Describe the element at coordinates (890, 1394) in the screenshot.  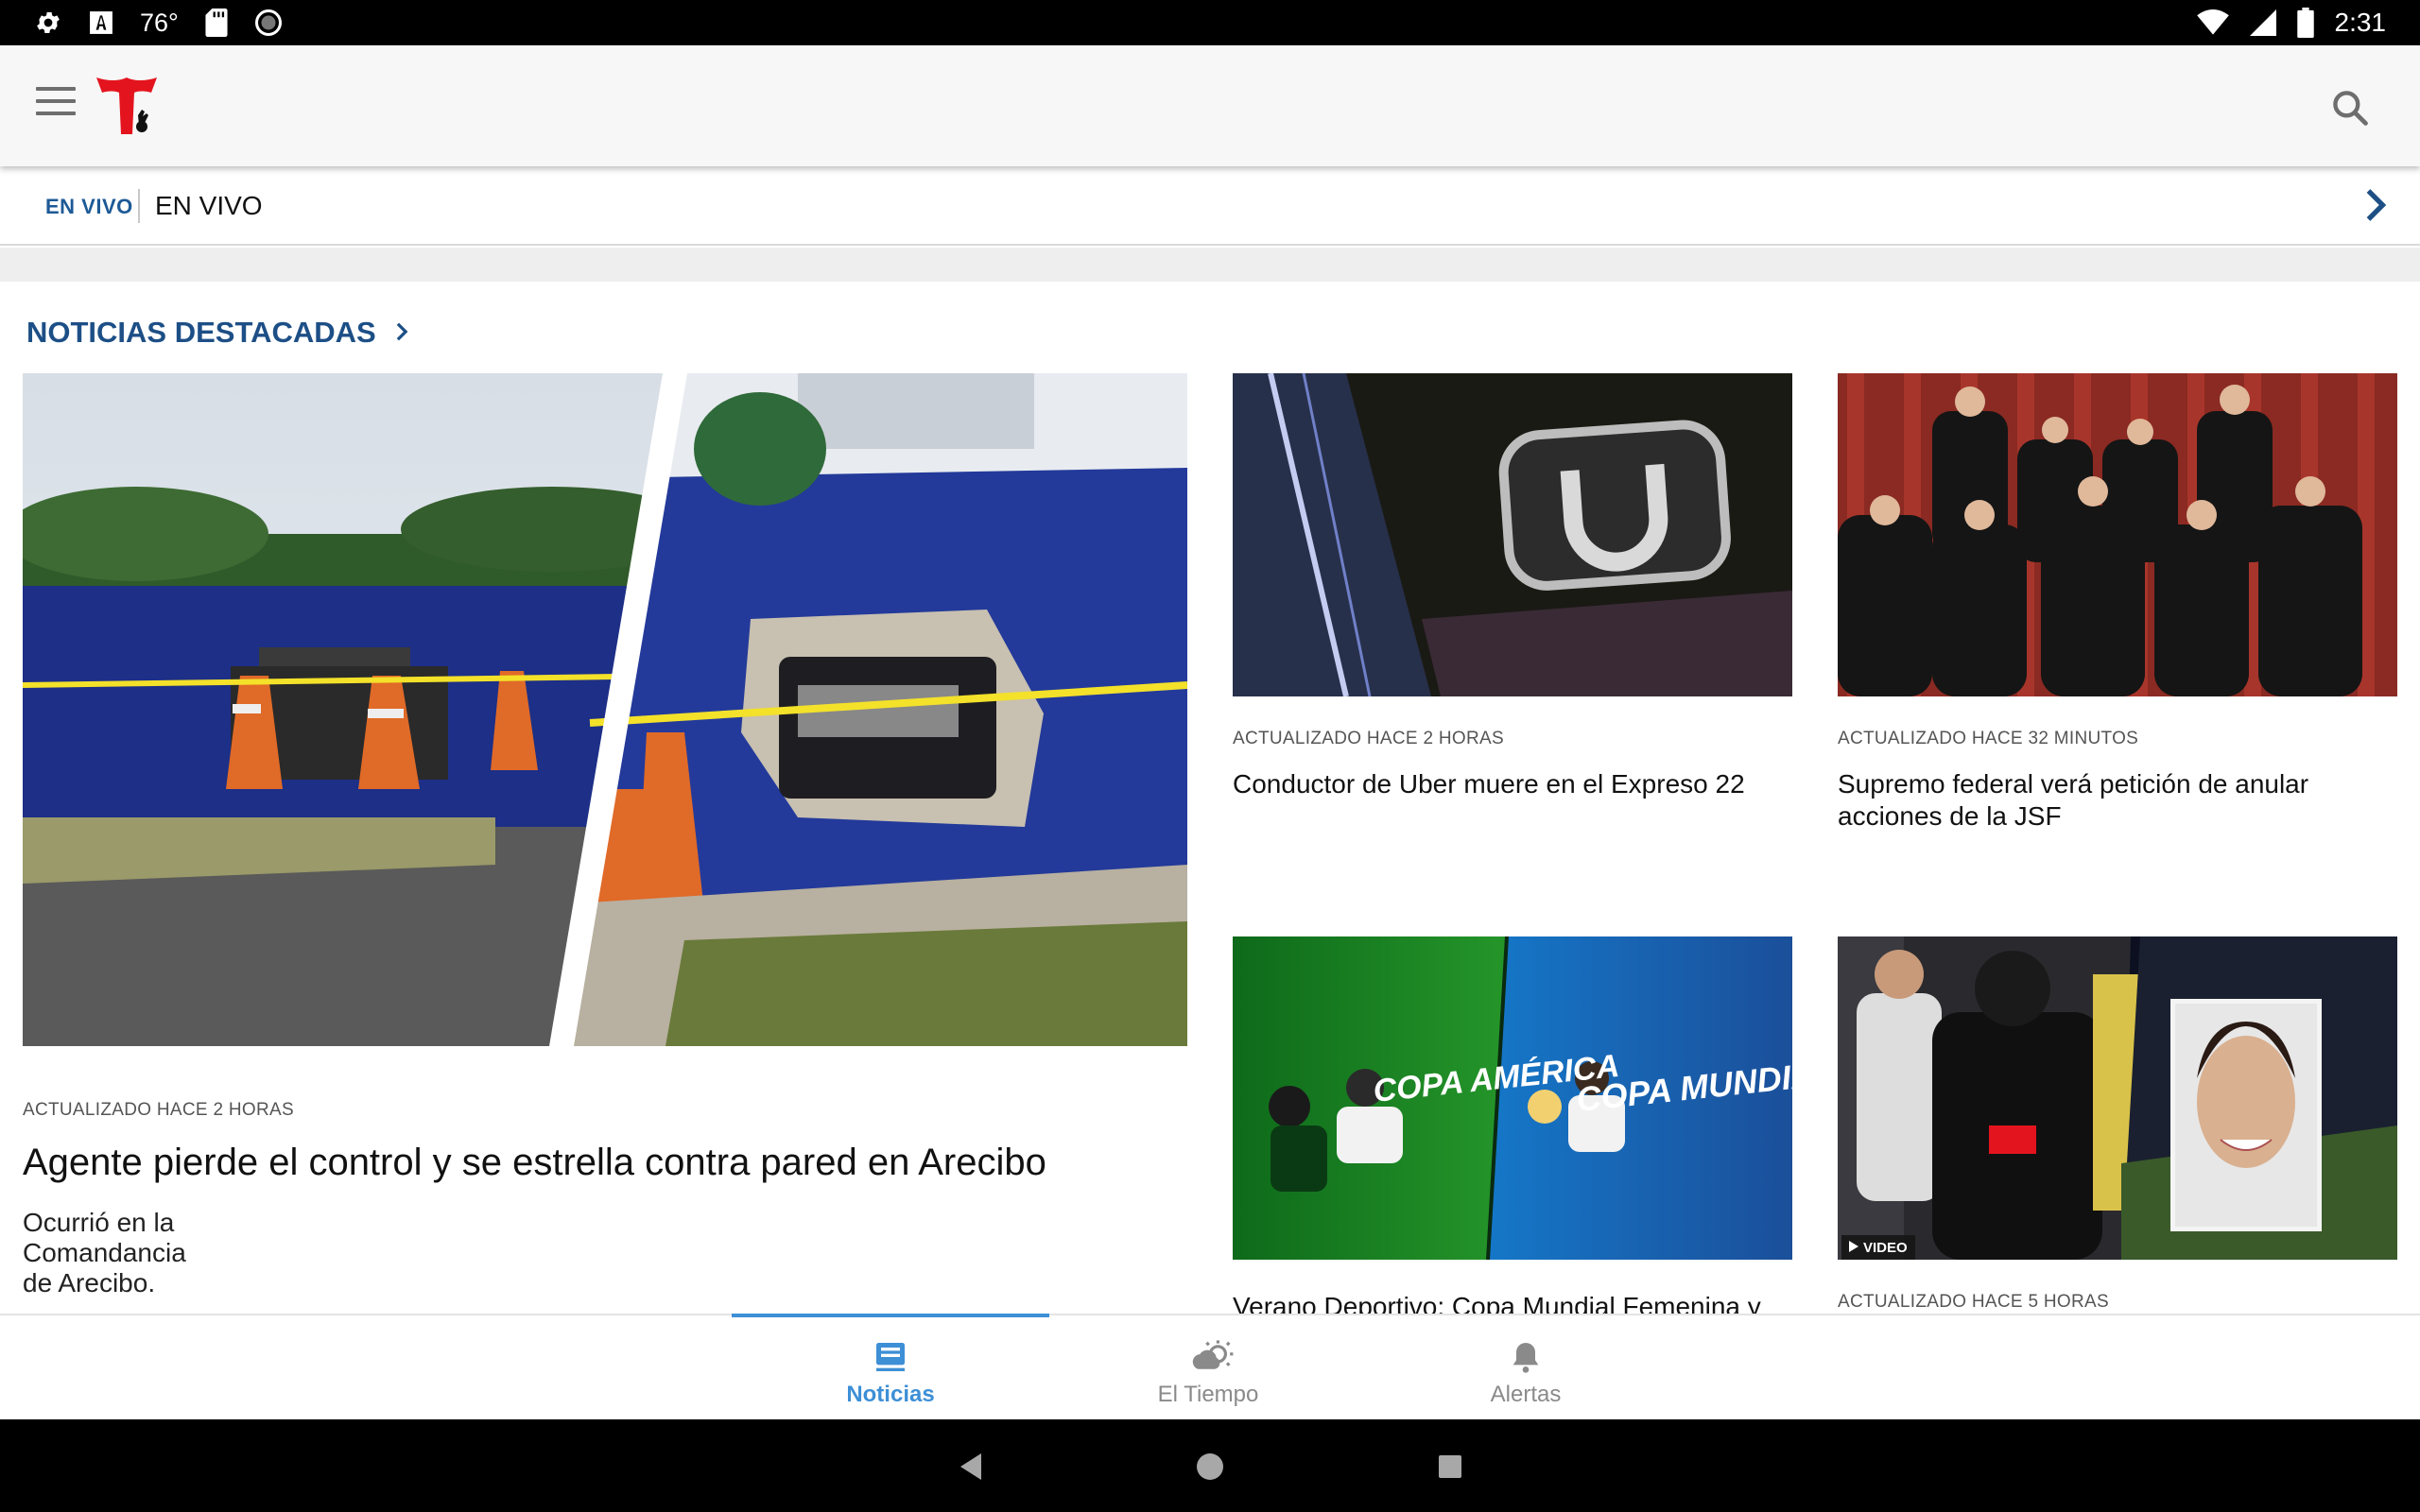
I see `tab-label: Noticias` at that location.